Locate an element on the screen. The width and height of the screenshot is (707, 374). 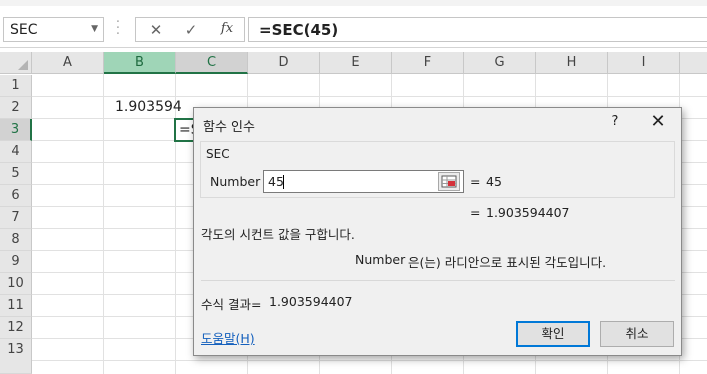
column-header-e: E is located at coordinates (356, 63).